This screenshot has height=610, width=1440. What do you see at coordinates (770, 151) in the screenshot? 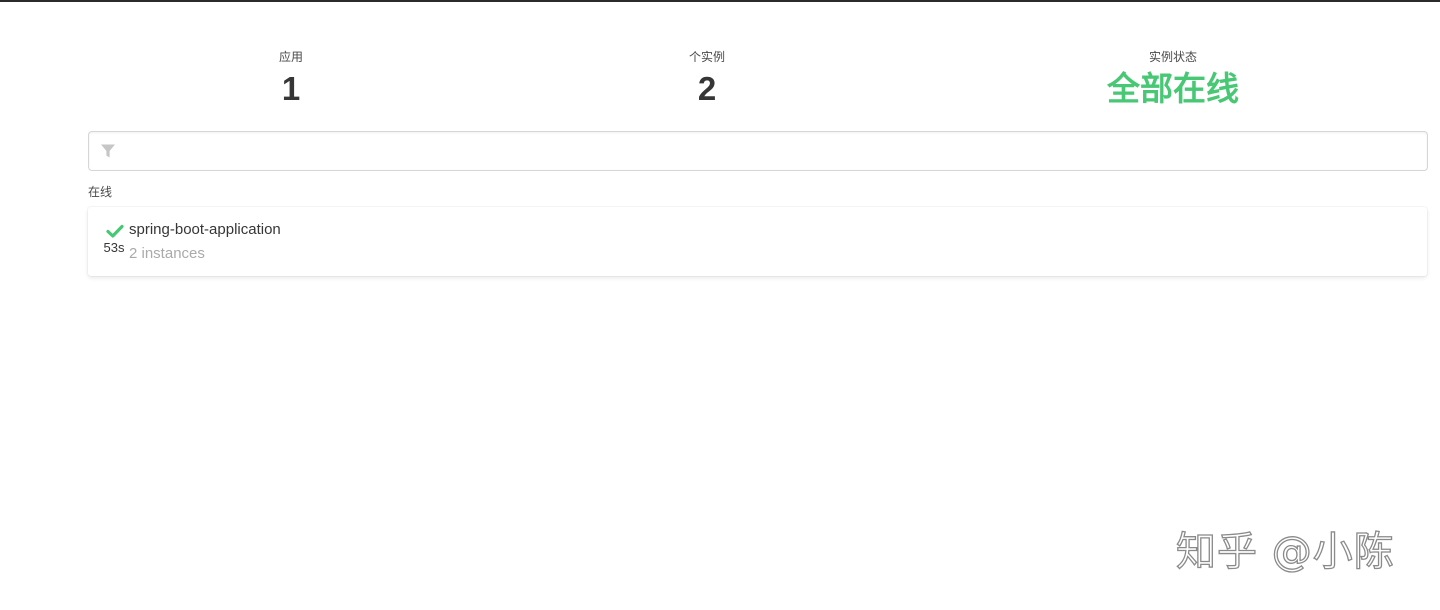
I see `filter-input` at bounding box center [770, 151].